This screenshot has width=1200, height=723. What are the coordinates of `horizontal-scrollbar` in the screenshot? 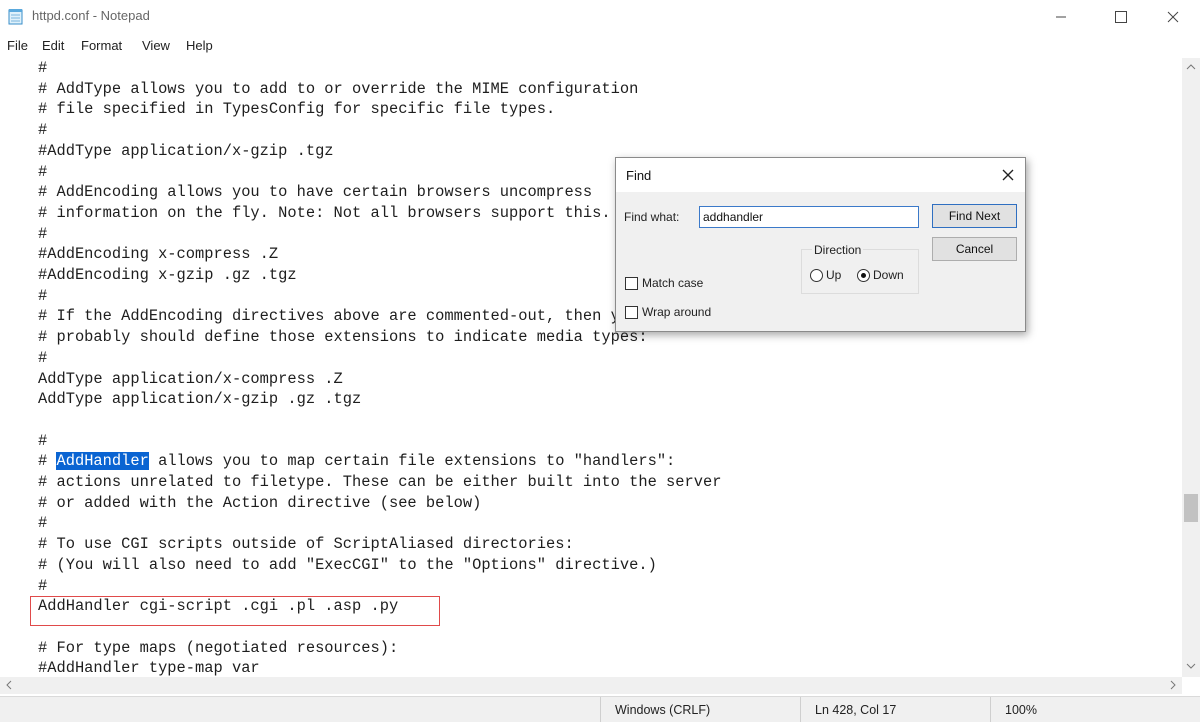 It's located at (591, 685).